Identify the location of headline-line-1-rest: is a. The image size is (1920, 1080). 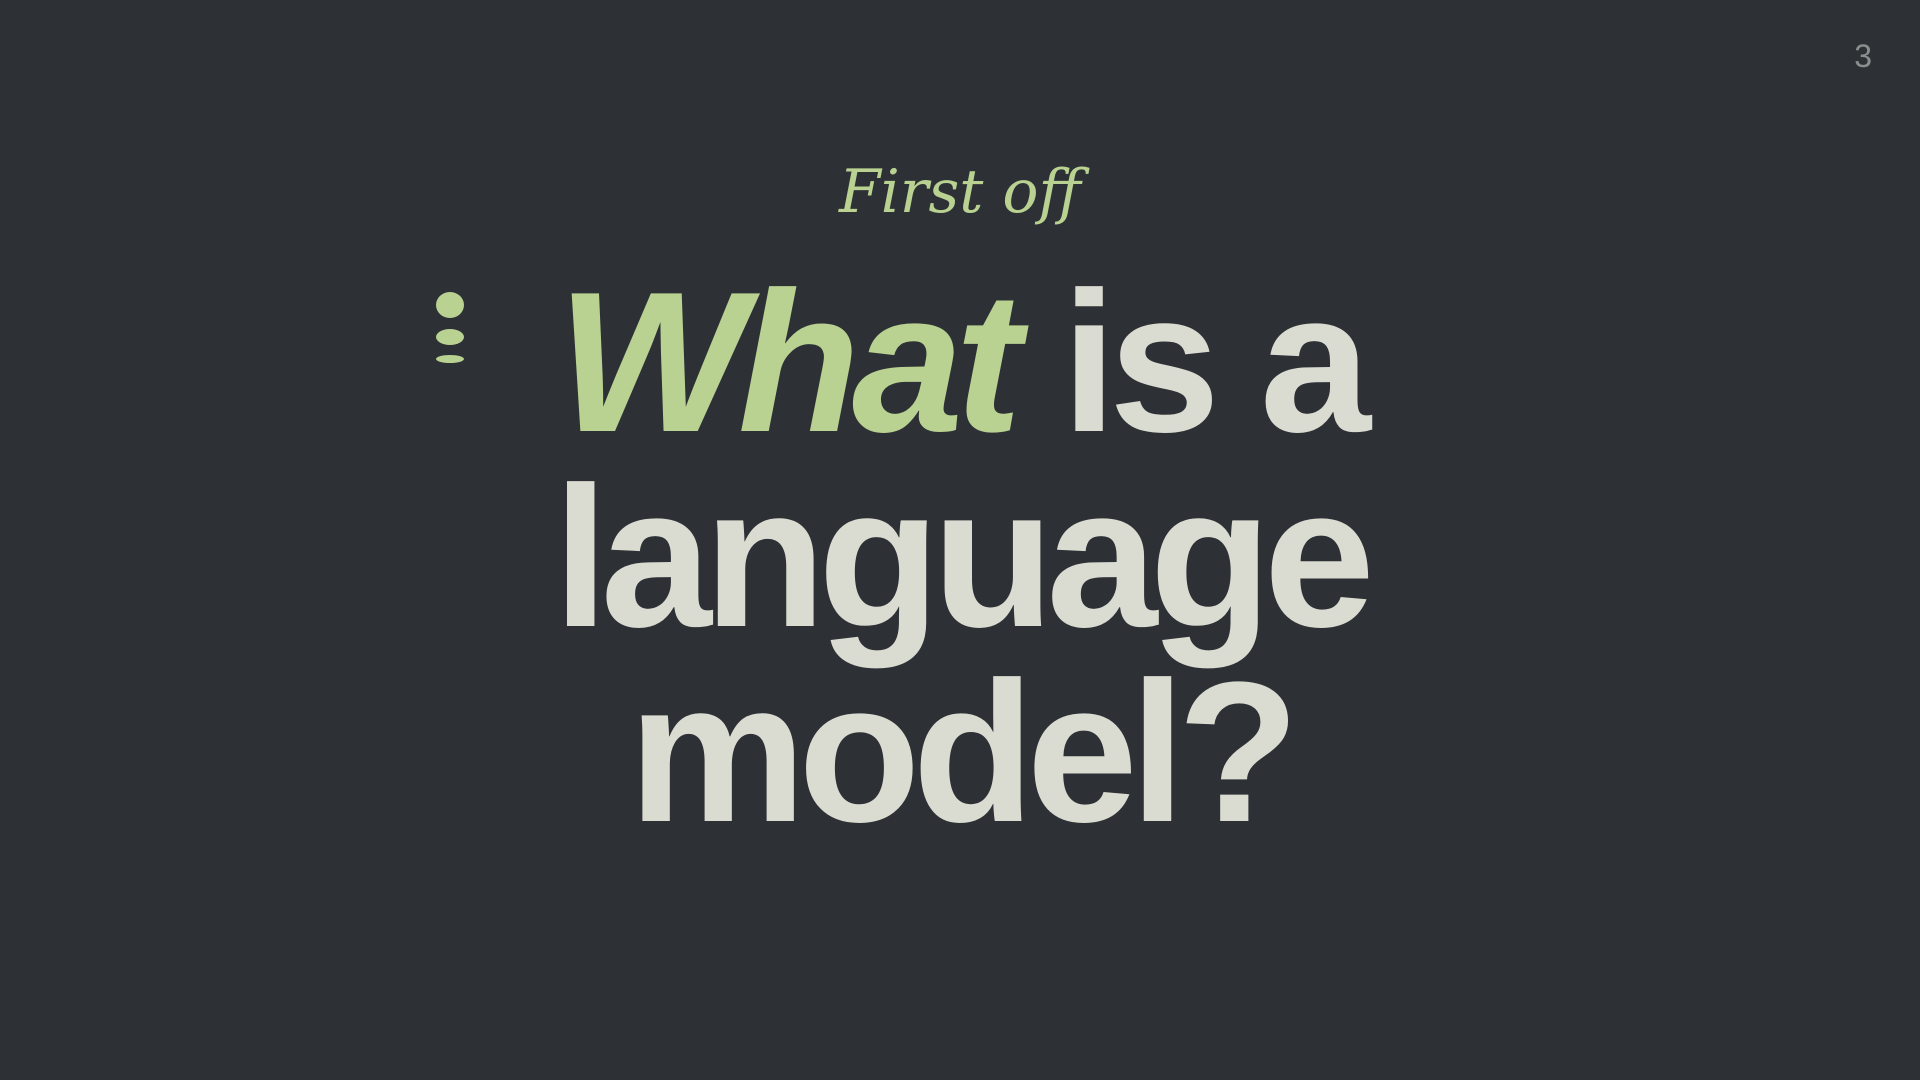
(1192, 362).